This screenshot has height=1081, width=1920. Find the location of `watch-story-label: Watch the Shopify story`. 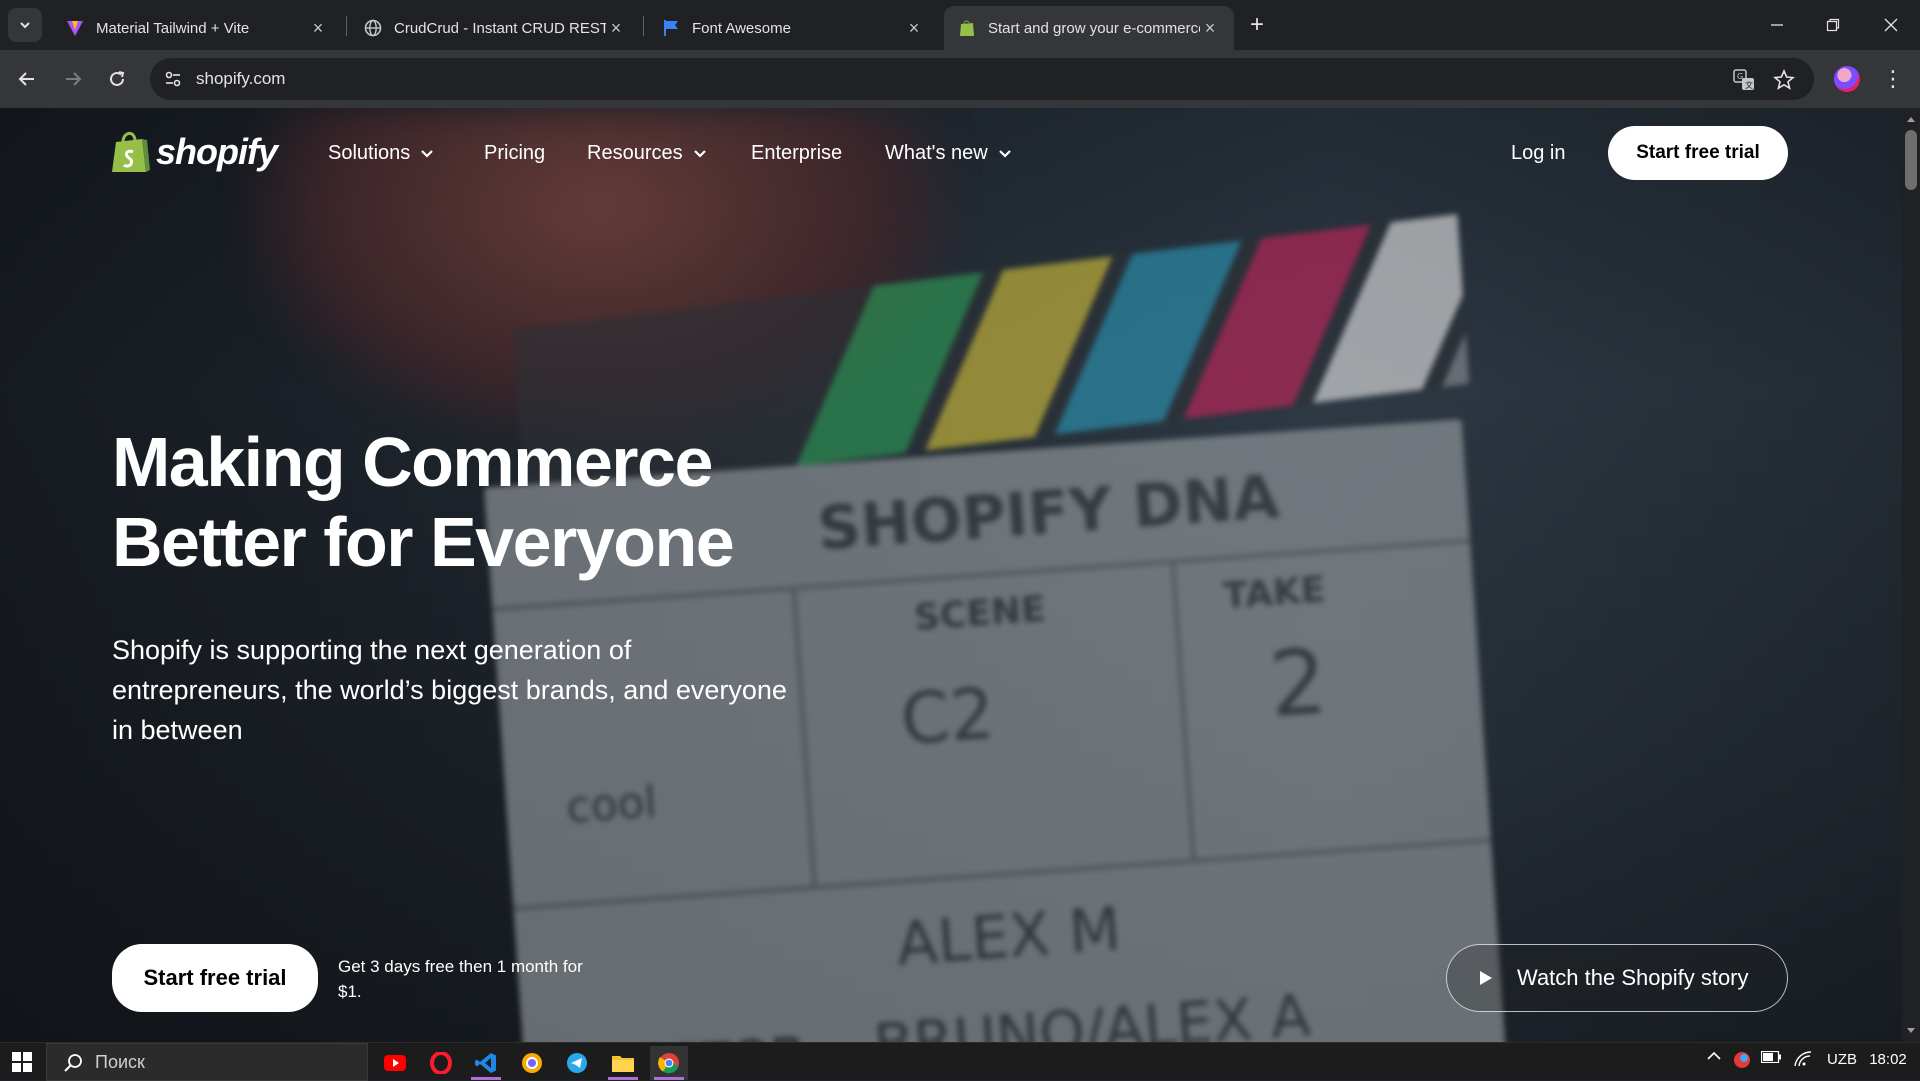

watch-story-label: Watch the Shopify story is located at coordinates (1633, 977).